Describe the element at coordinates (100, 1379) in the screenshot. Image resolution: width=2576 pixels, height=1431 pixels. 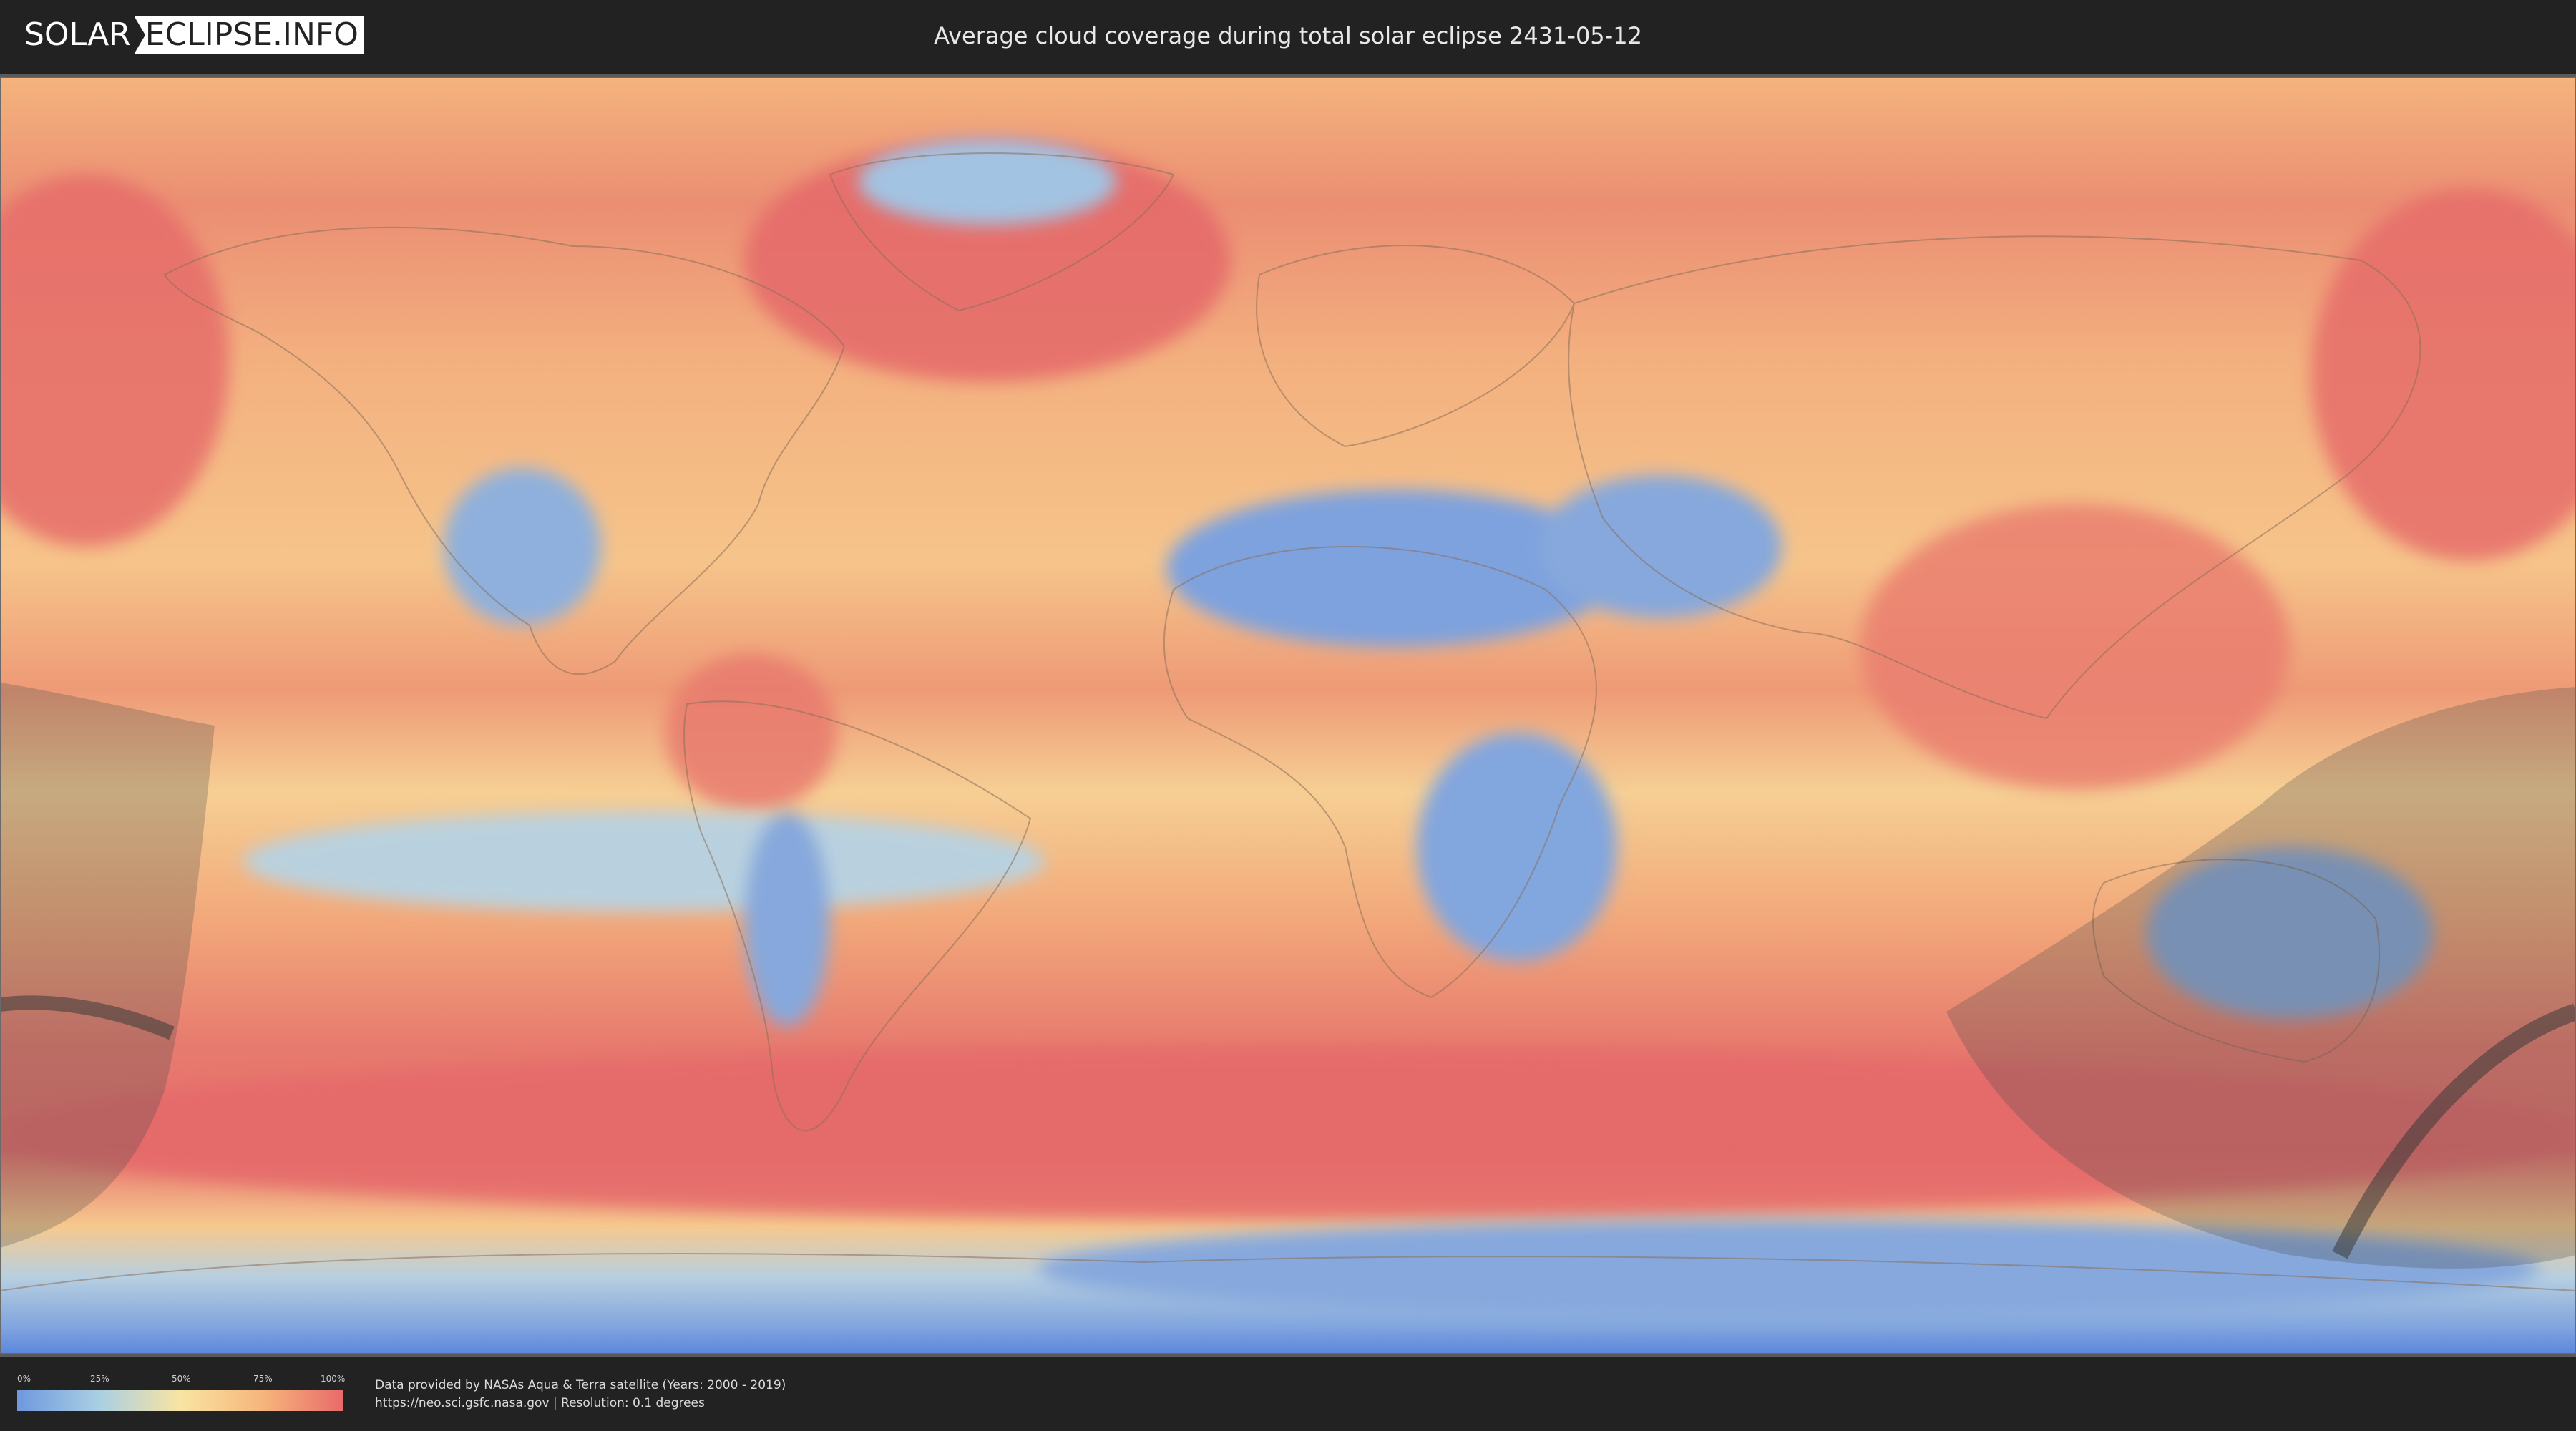
I see `legend-tick-25: 25%` at that location.